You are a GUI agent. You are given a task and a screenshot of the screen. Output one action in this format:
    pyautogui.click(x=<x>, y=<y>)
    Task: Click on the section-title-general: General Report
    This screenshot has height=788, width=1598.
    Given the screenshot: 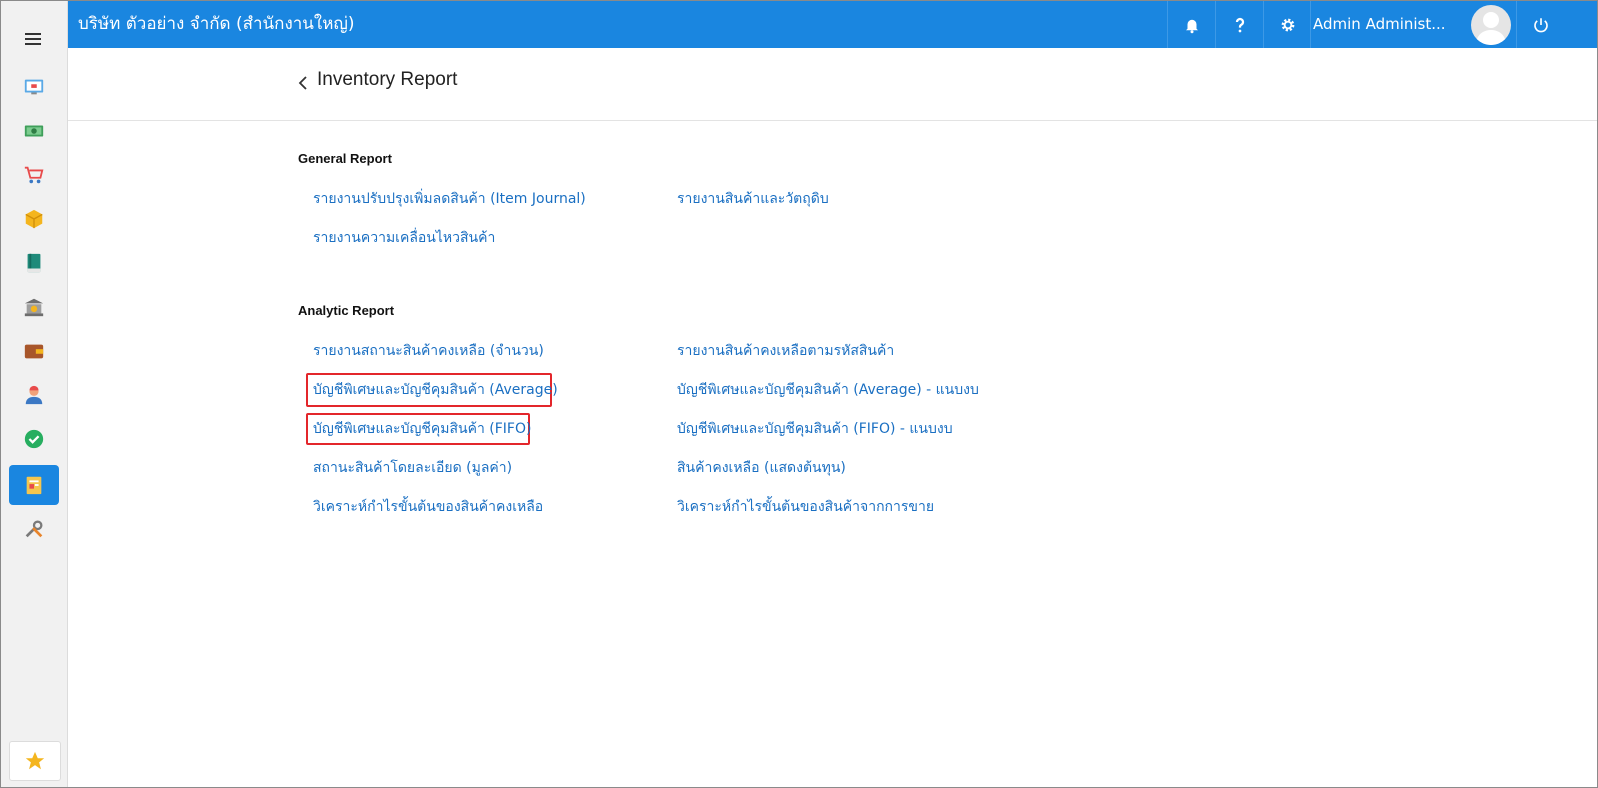 What is the action you would take?
    pyautogui.click(x=345, y=158)
    